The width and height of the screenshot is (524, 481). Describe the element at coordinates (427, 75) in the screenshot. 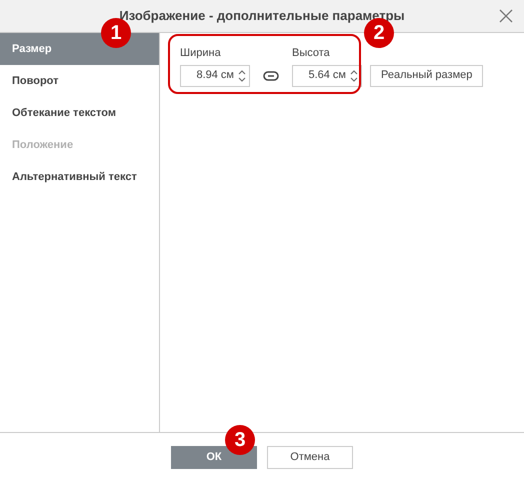

I see `actual-size-button: Реальный размер` at that location.